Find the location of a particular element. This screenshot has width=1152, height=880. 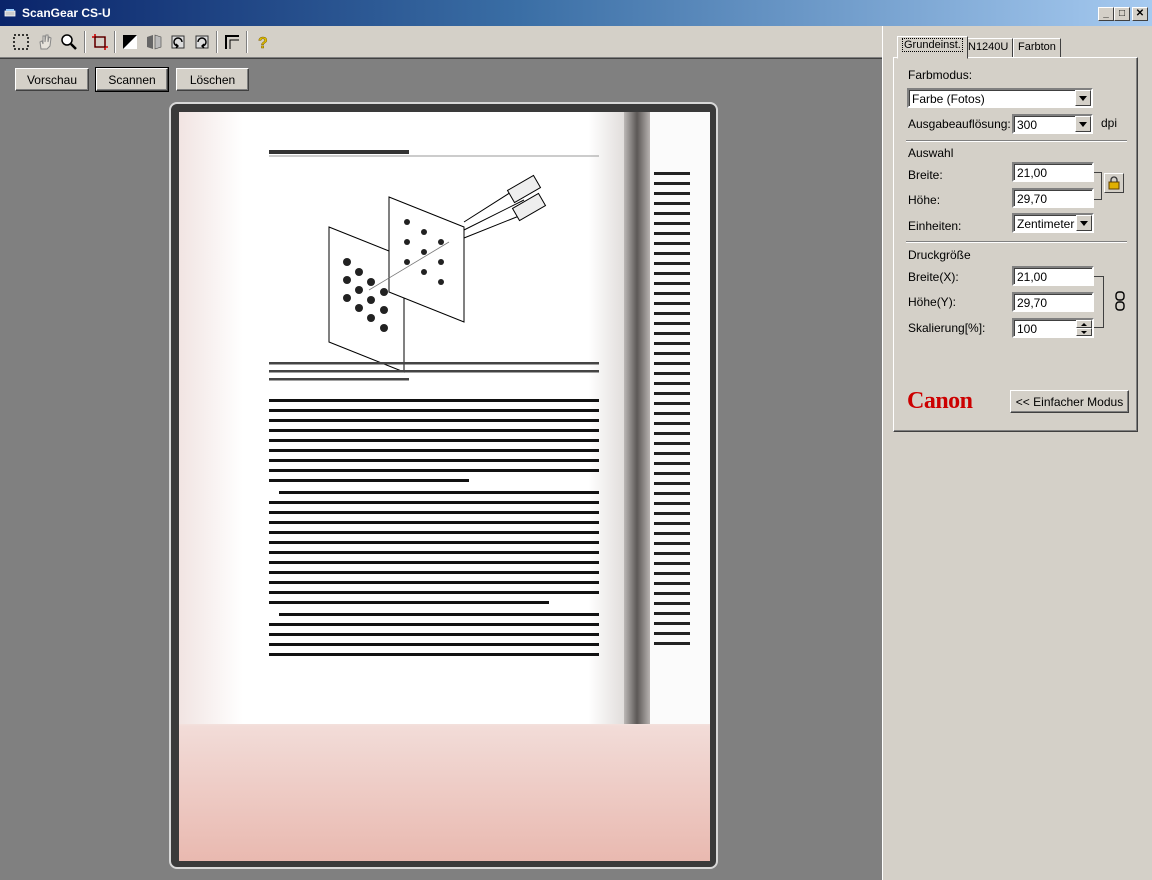

scan-button: Scannen is located at coordinates (132, 79).